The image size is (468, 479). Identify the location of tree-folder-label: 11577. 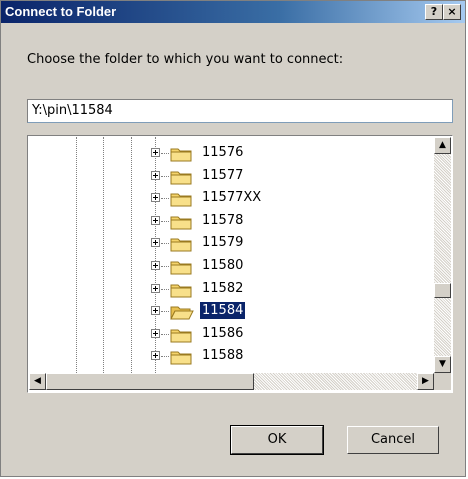
(222, 175).